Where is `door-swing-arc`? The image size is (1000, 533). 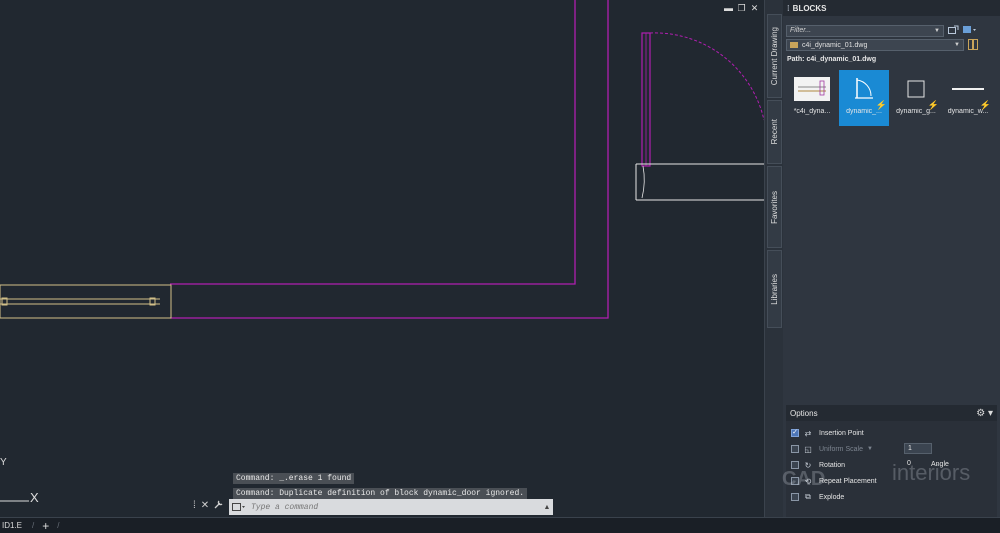
door-swing-arc is located at coordinates (706, 76).